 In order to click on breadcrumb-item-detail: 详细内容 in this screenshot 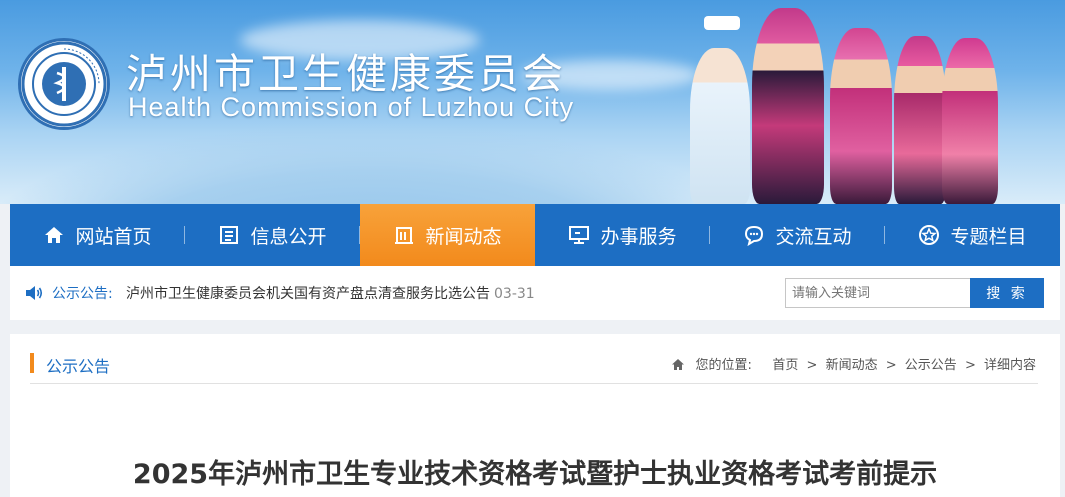, I will do `click(1009, 365)`.